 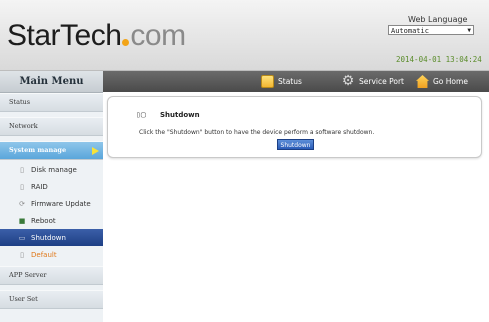 What do you see at coordinates (22, 169) in the screenshot?
I see `disk-icon: ▯` at bounding box center [22, 169].